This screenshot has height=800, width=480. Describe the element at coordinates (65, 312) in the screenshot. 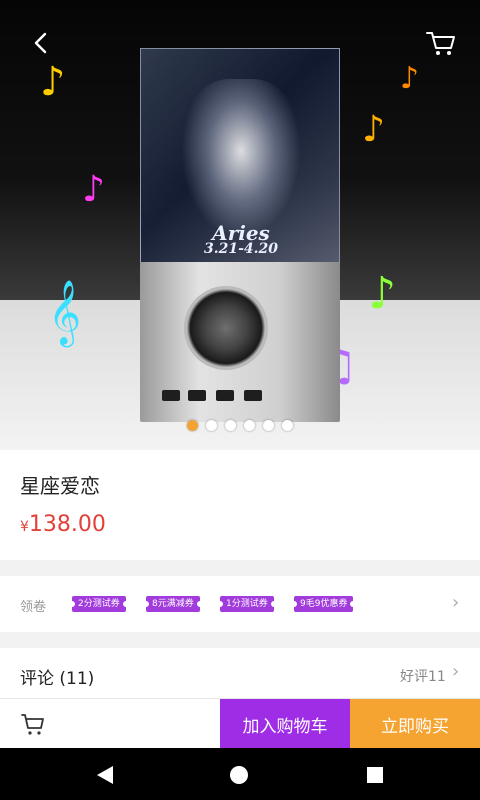

I see `treble-clef-icon: 𝄞` at that location.